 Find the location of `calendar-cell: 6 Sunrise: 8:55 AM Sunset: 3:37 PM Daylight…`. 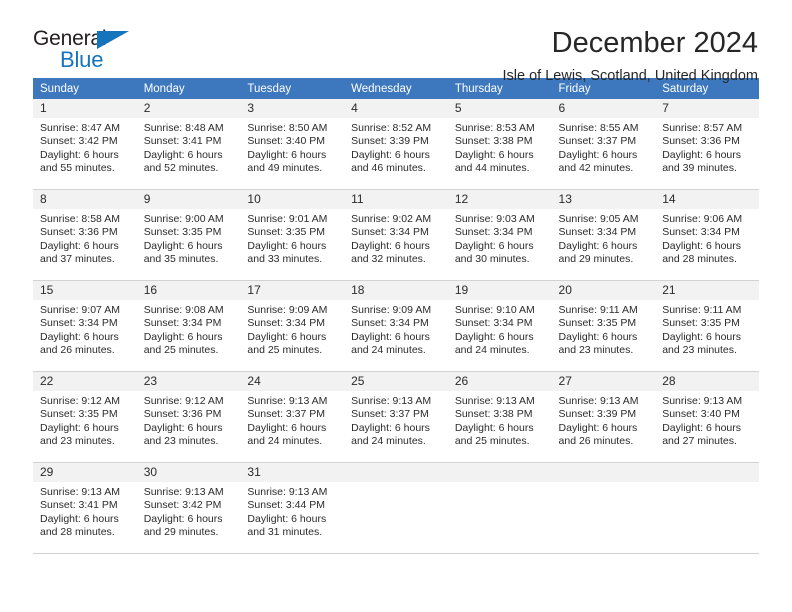

calendar-cell: 6 Sunrise: 8:55 AM Sunset: 3:37 PM Daylight… is located at coordinates (603, 144).